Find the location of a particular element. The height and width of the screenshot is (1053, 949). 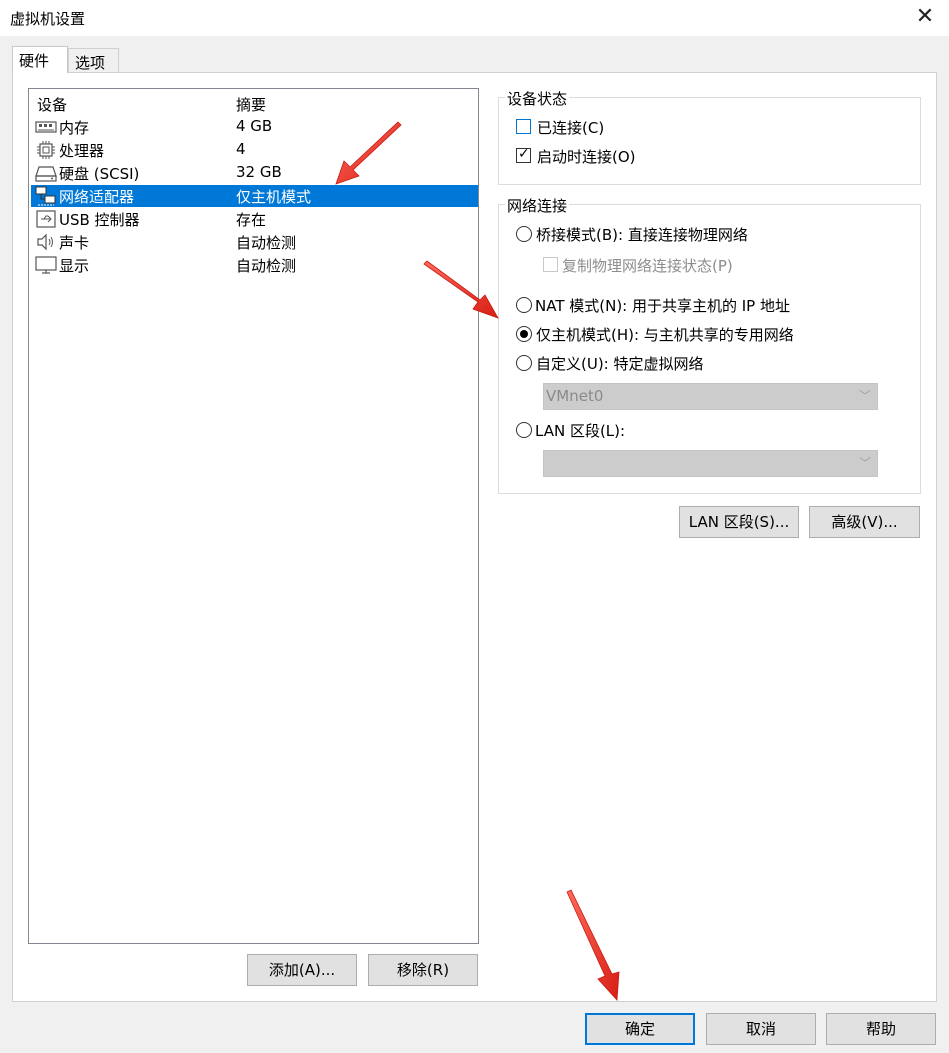

sound-icon is located at coordinates (45, 242).